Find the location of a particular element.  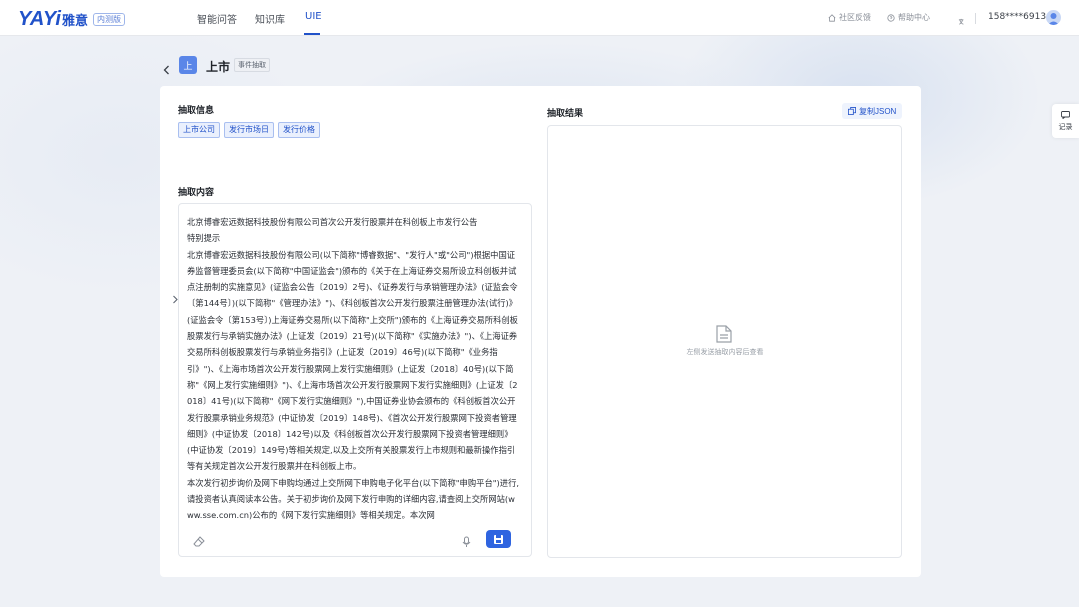

extraction-result-label: 抽取结果 is located at coordinates (565, 114).